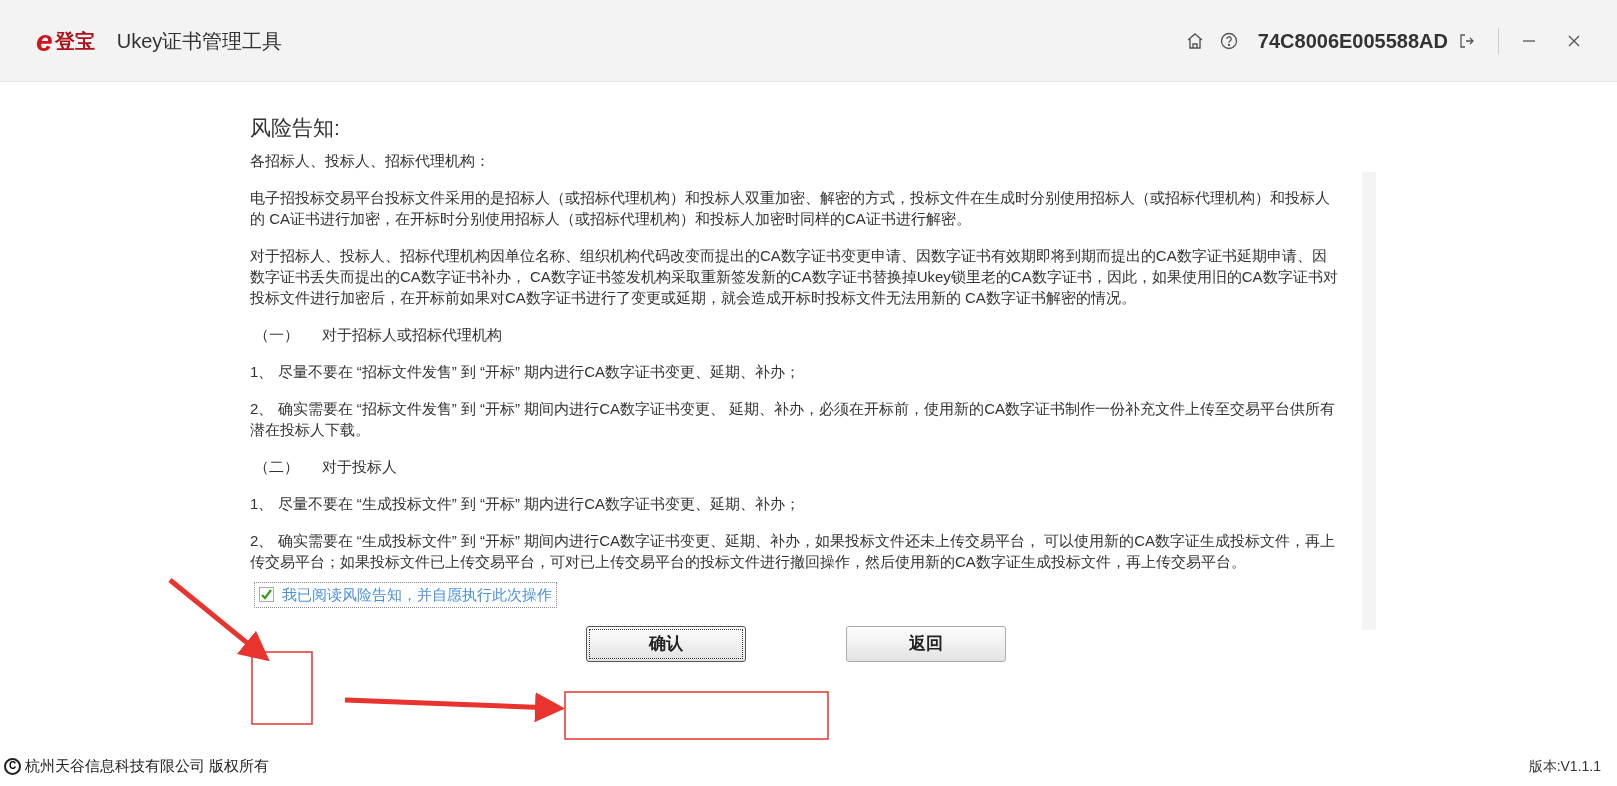  Describe the element at coordinates (525, 371) in the screenshot. I see `notice-paragraph: 1、 尽量不要在 “招标文件发售” 到 “开标” 期内进行CA数字证书变更、延期、补办；` at that location.